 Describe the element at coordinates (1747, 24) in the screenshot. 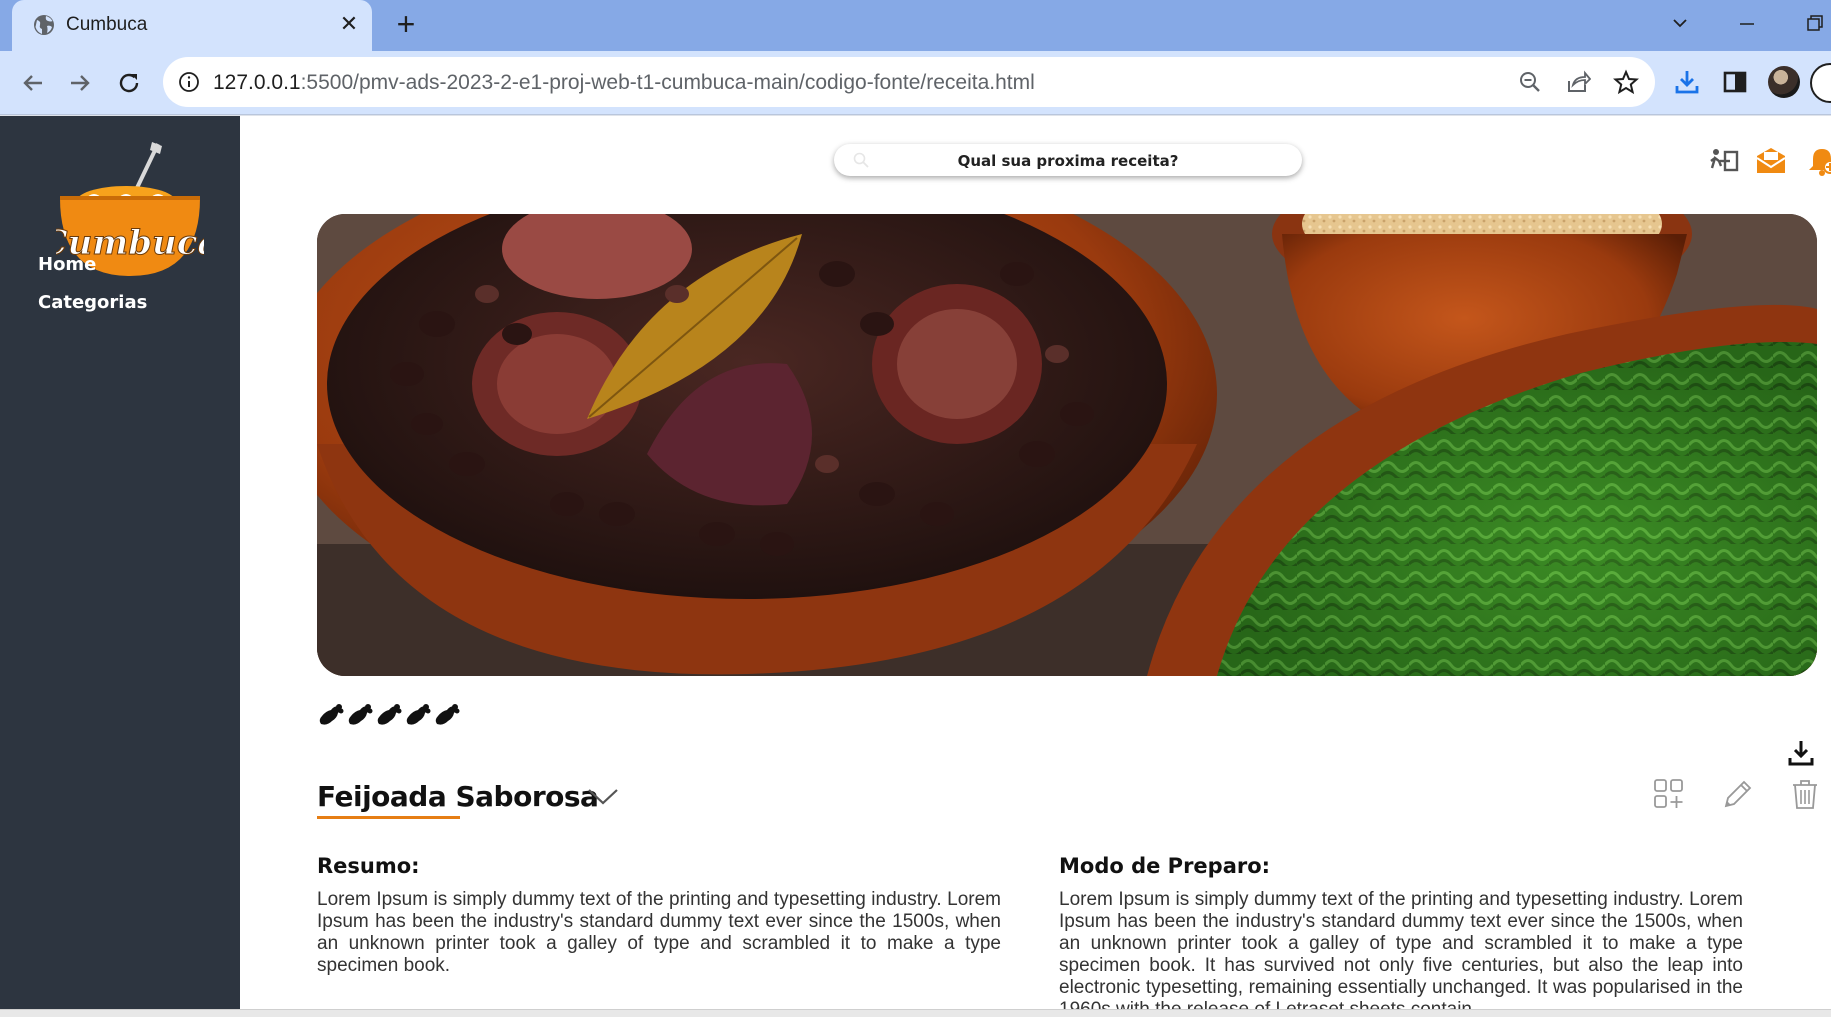

I see `minimize-icon` at that location.